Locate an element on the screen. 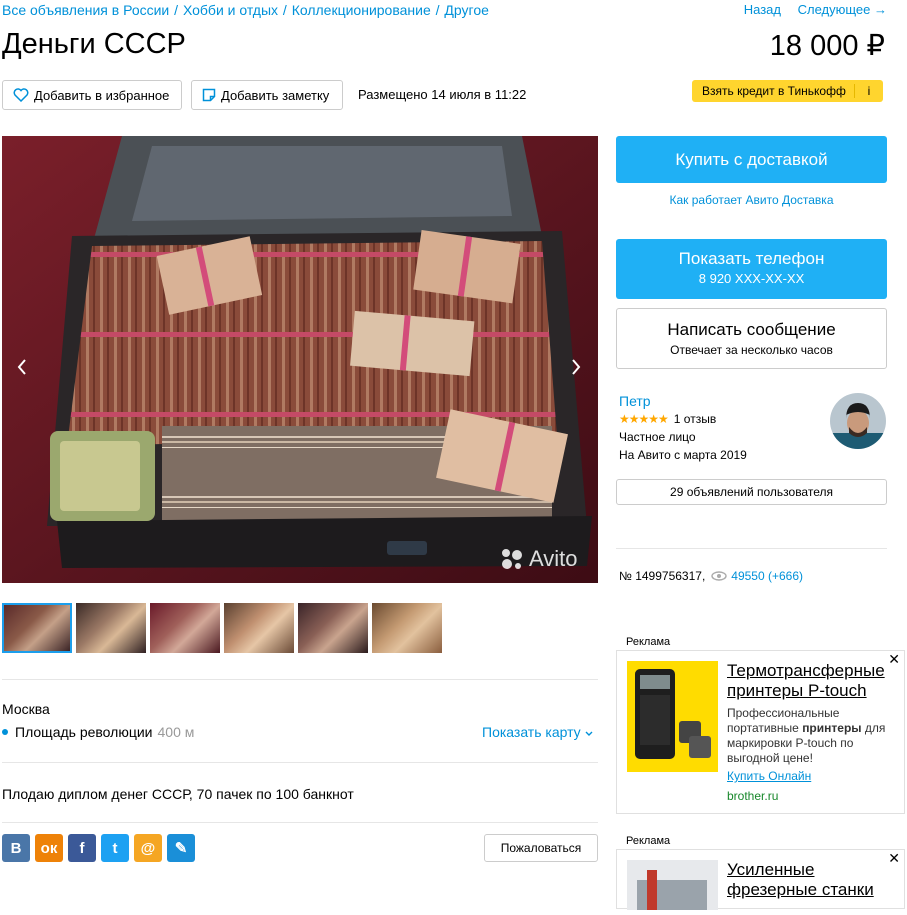 Image resolution: width=907 pixels, height=915 pixels. seller-since: На Авито с марта 2019 is located at coordinates (683, 455).